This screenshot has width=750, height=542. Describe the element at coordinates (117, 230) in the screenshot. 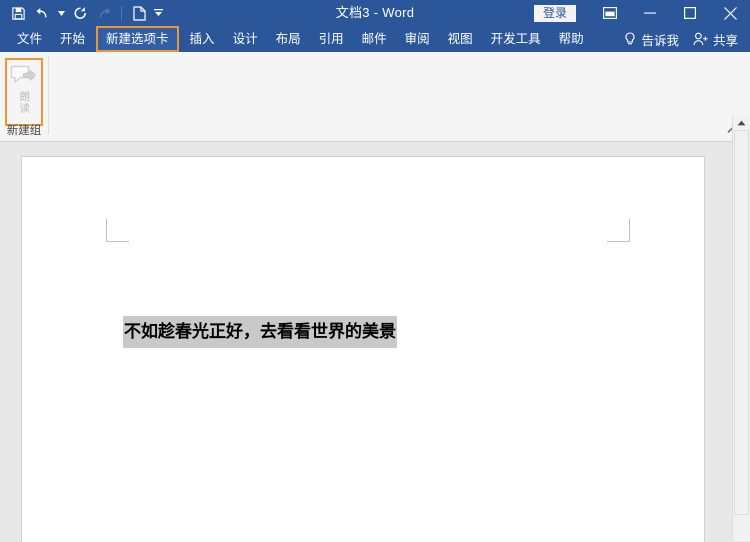

I see `margin-mark-top-left` at that location.